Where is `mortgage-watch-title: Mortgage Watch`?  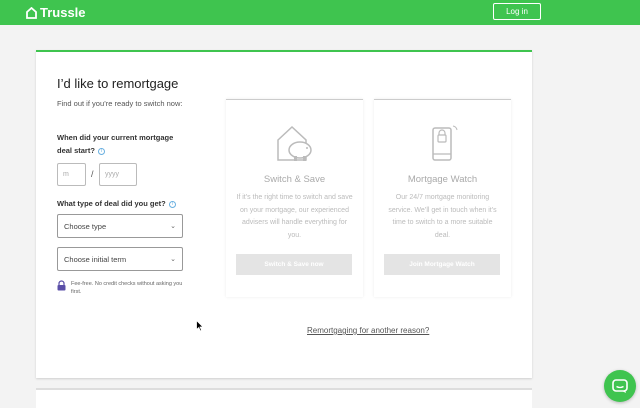
mortgage-watch-title: Mortgage Watch is located at coordinates (442, 179).